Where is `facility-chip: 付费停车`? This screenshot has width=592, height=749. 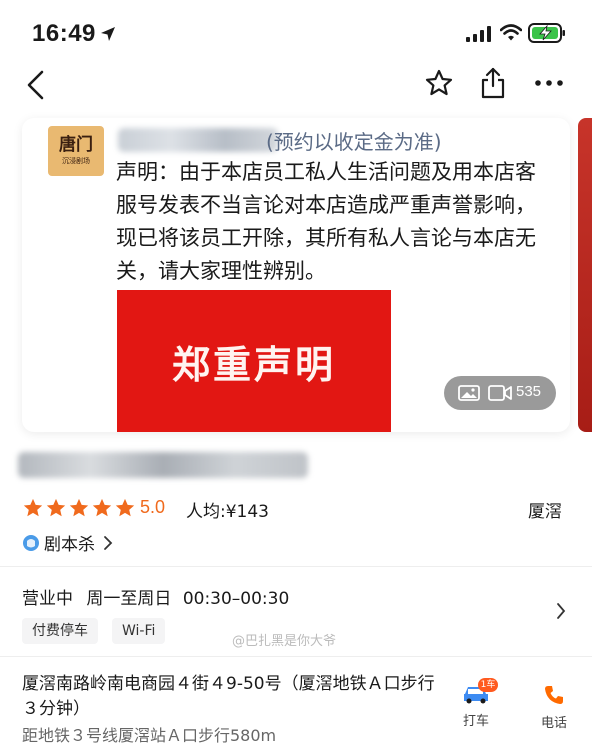 facility-chip: 付费停车 is located at coordinates (60, 631).